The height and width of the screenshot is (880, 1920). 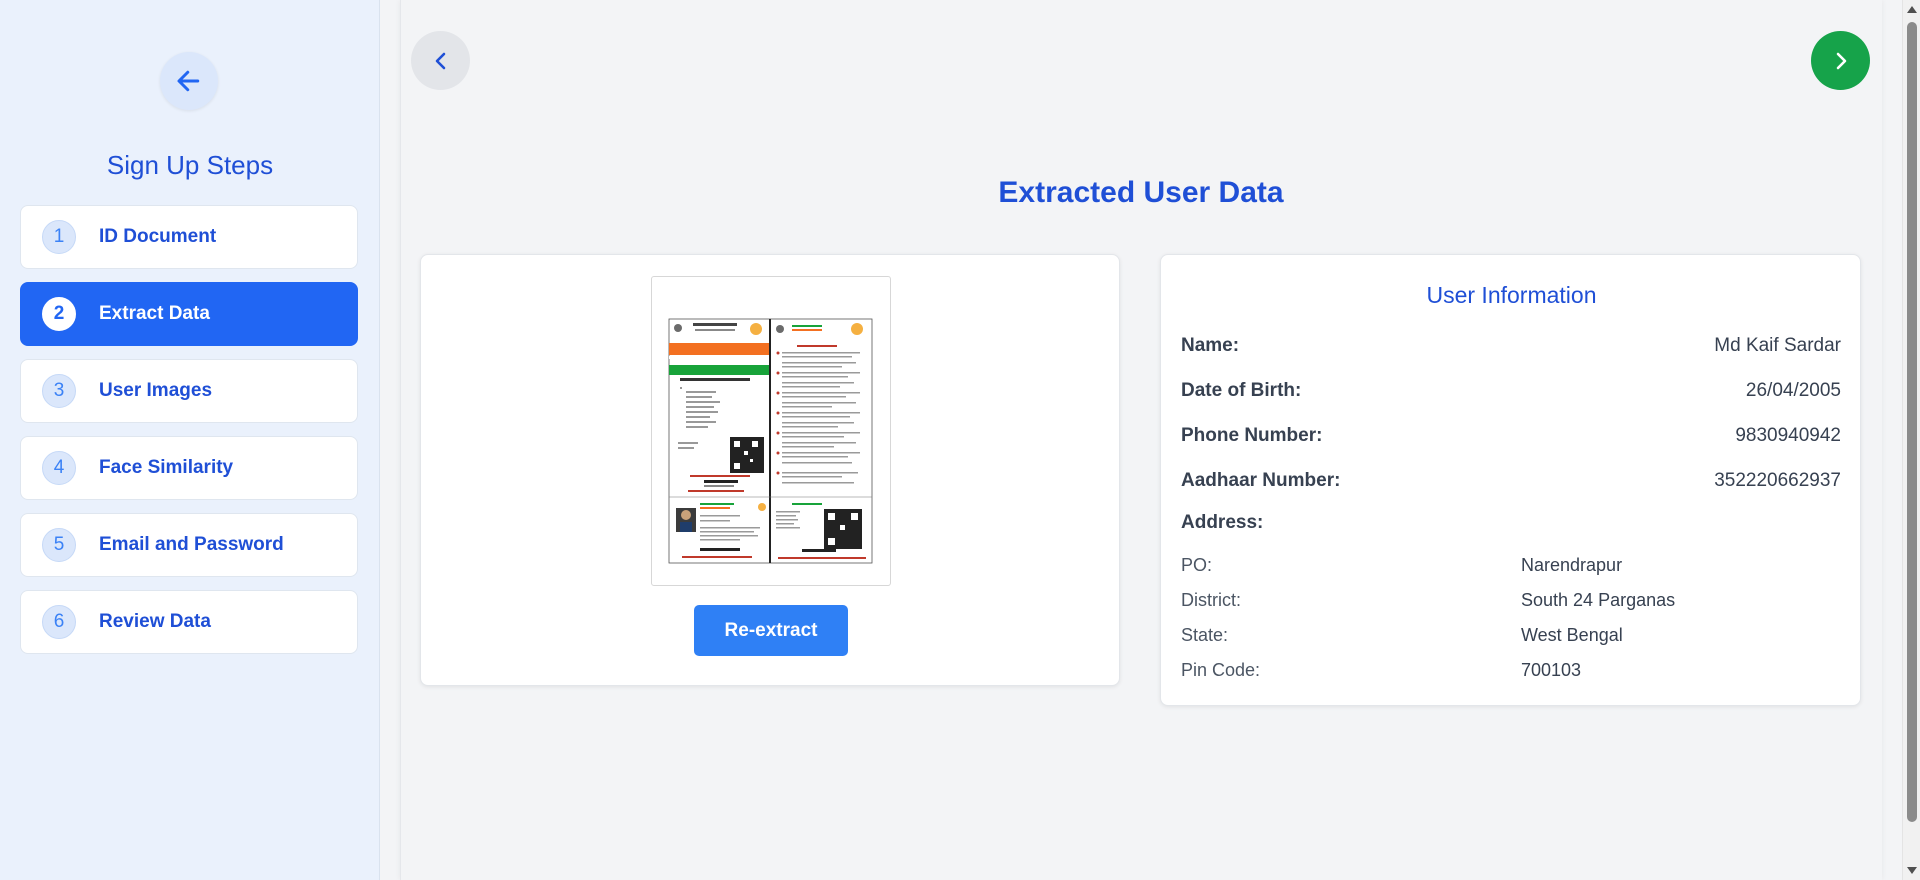 What do you see at coordinates (1598, 600) in the screenshot?
I see `district-value: South 24 Parganas` at bounding box center [1598, 600].